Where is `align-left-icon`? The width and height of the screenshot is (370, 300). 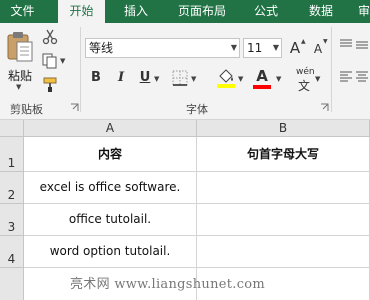
align-left-icon is located at coordinates (346, 77).